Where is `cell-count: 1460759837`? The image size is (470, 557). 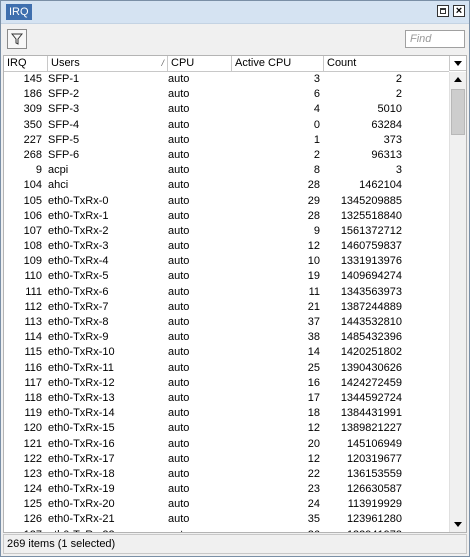
cell-count: 1460759837 is located at coordinates (371, 246).